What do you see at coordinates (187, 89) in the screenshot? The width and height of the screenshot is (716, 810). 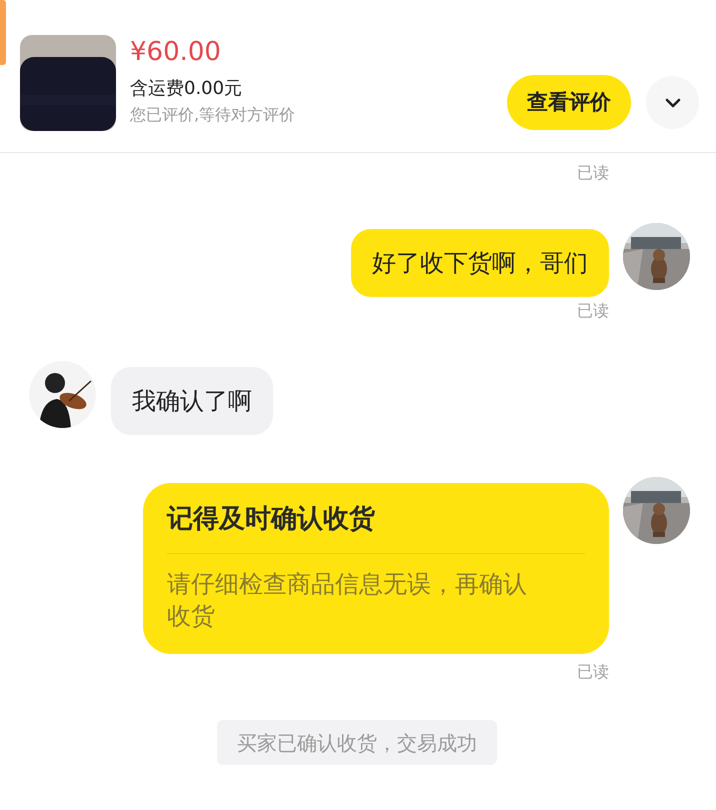 I see `shipping-fee: 含运费0.00元` at bounding box center [187, 89].